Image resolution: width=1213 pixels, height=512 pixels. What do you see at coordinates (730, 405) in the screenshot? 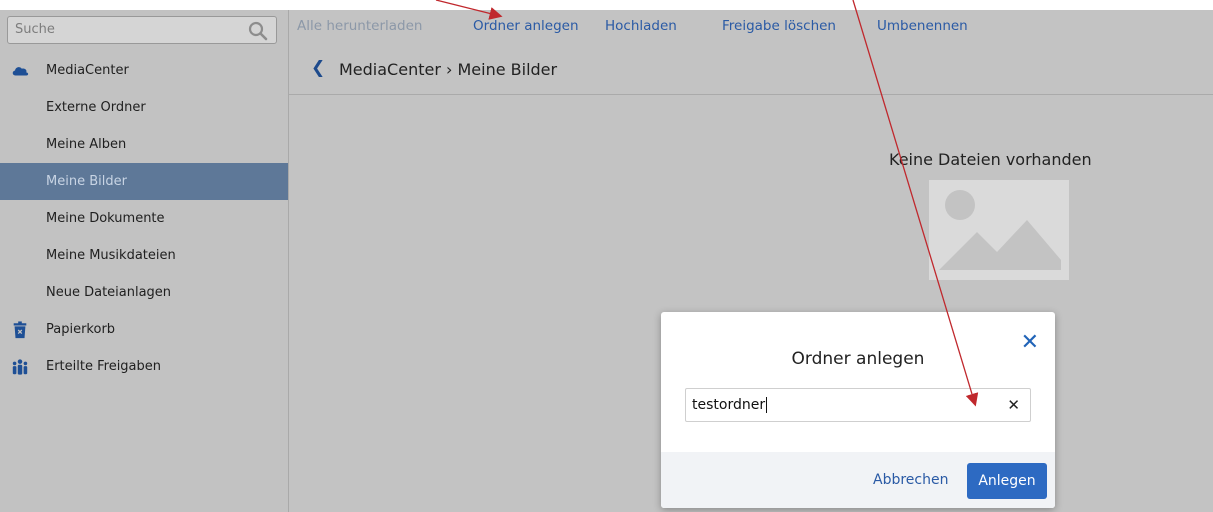
I see `folder-name-value: testordner` at bounding box center [730, 405].